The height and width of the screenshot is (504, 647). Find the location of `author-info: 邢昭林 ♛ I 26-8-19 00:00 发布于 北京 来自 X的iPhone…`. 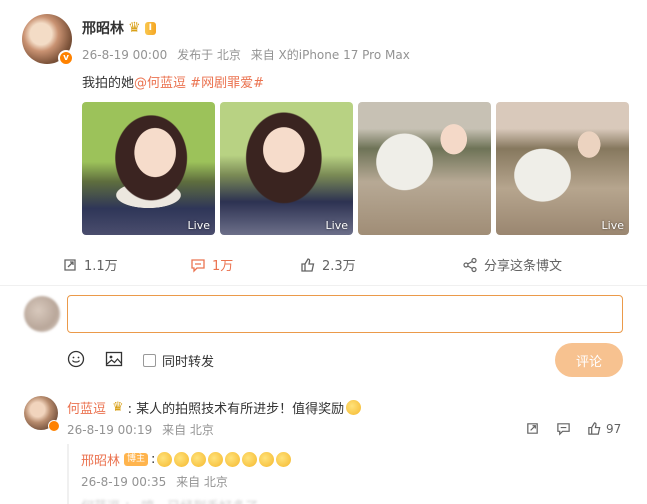

author-info: 邢昭林 ♛ I 26-8-19 00:00 发布于 北京 来自 X的iPhone… is located at coordinates (249, 39).